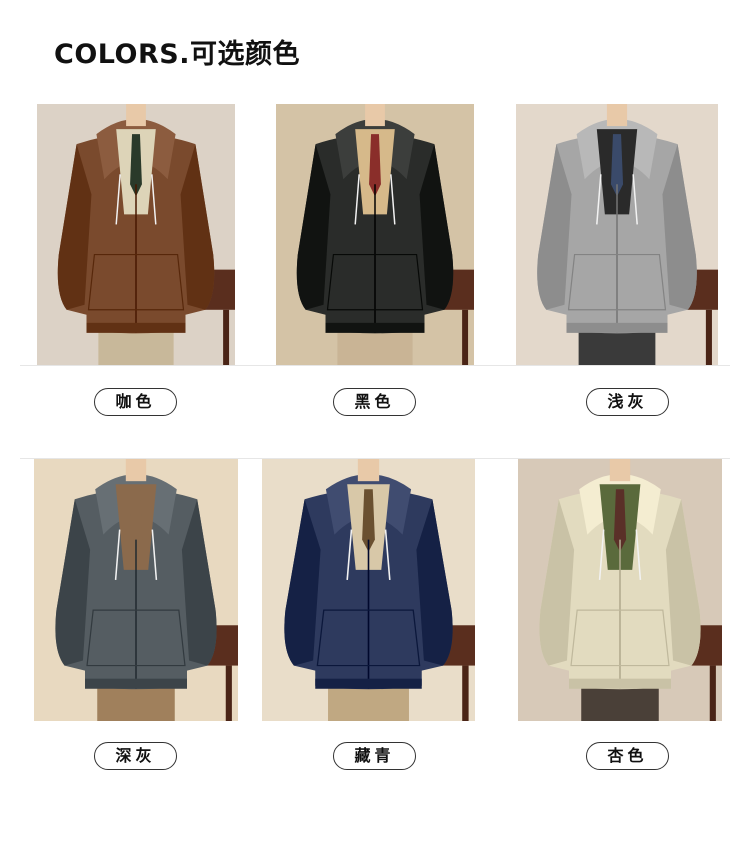 This screenshot has width=750, height=860. I want to click on divider, so click(375, 365).